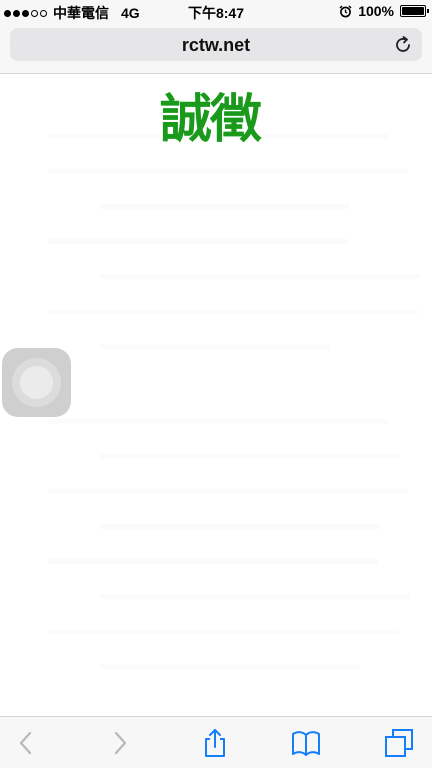 The width and height of the screenshot is (432, 768). I want to click on navigation-bar: rctw.net, so click(216, 49).